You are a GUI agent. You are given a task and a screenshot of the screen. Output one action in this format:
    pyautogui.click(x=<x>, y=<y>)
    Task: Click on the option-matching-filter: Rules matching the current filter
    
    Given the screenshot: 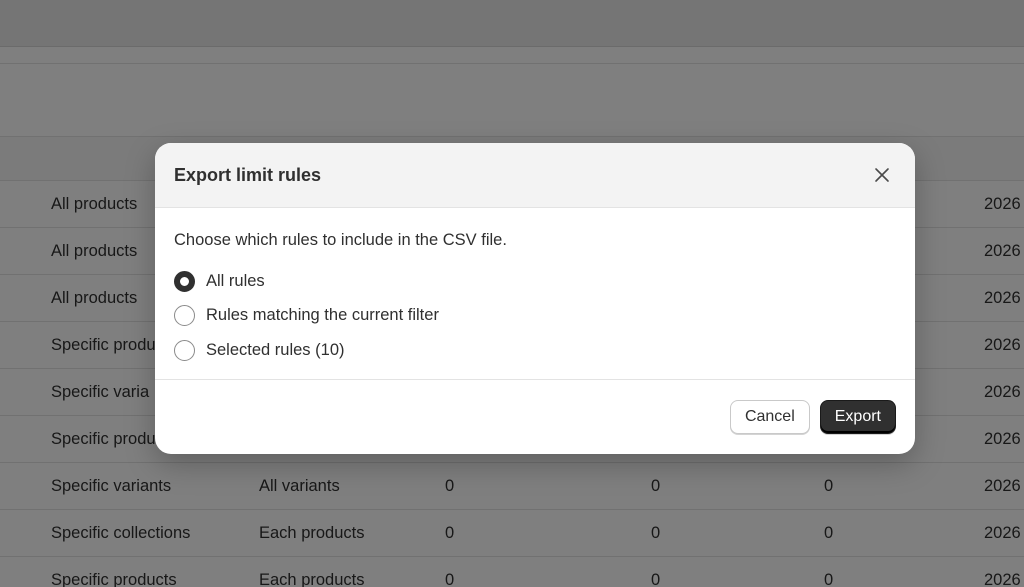 What is the action you would take?
    pyautogui.click(x=535, y=316)
    